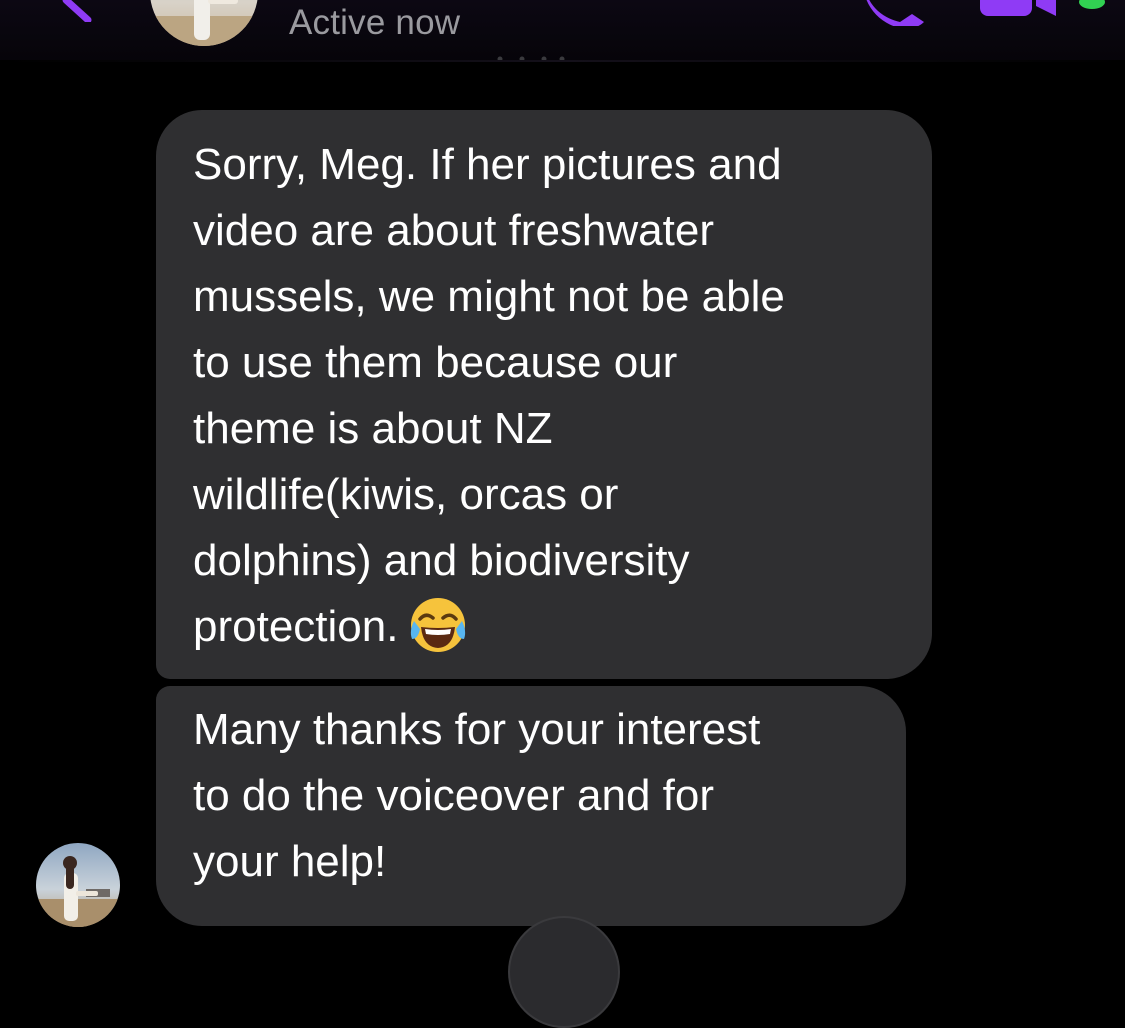  What do you see at coordinates (78, 11) in the screenshot?
I see `chevron-left-icon` at bounding box center [78, 11].